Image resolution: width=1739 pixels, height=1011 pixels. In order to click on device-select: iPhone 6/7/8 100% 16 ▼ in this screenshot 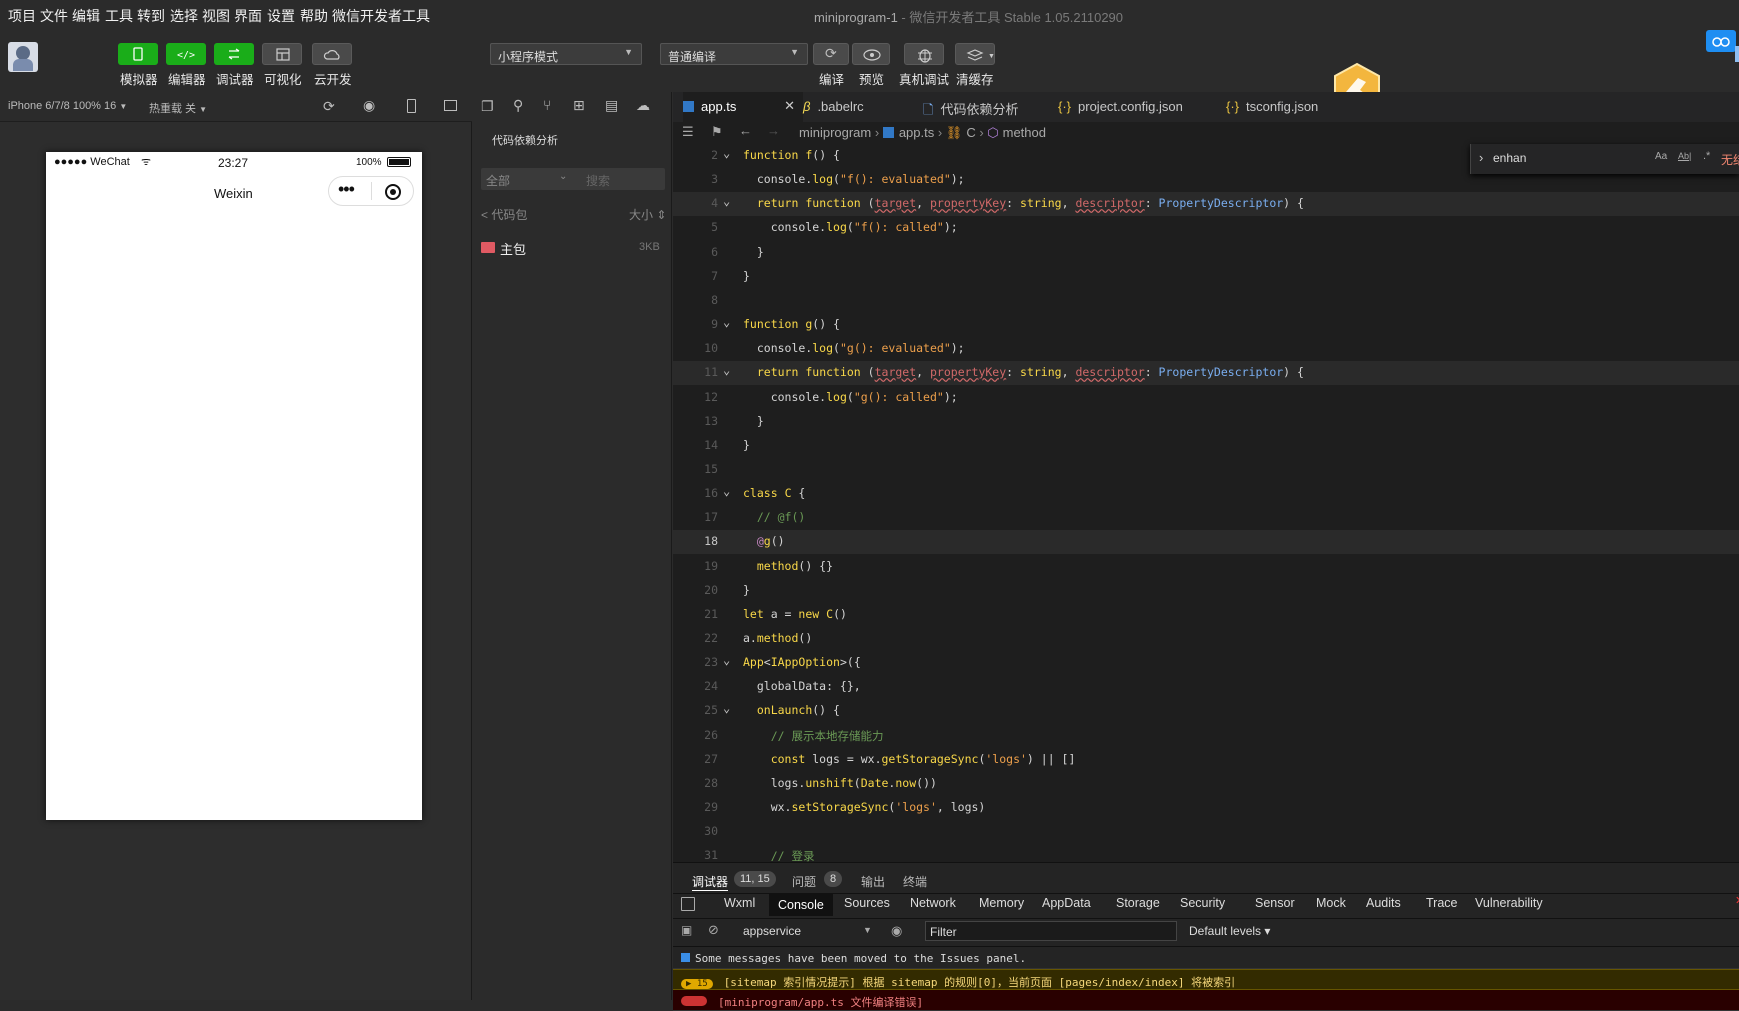, I will do `click(67, 106)`.